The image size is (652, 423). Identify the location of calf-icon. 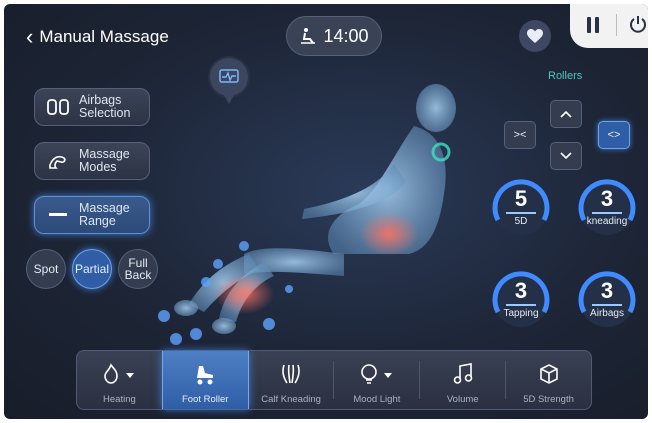
(291, 374).